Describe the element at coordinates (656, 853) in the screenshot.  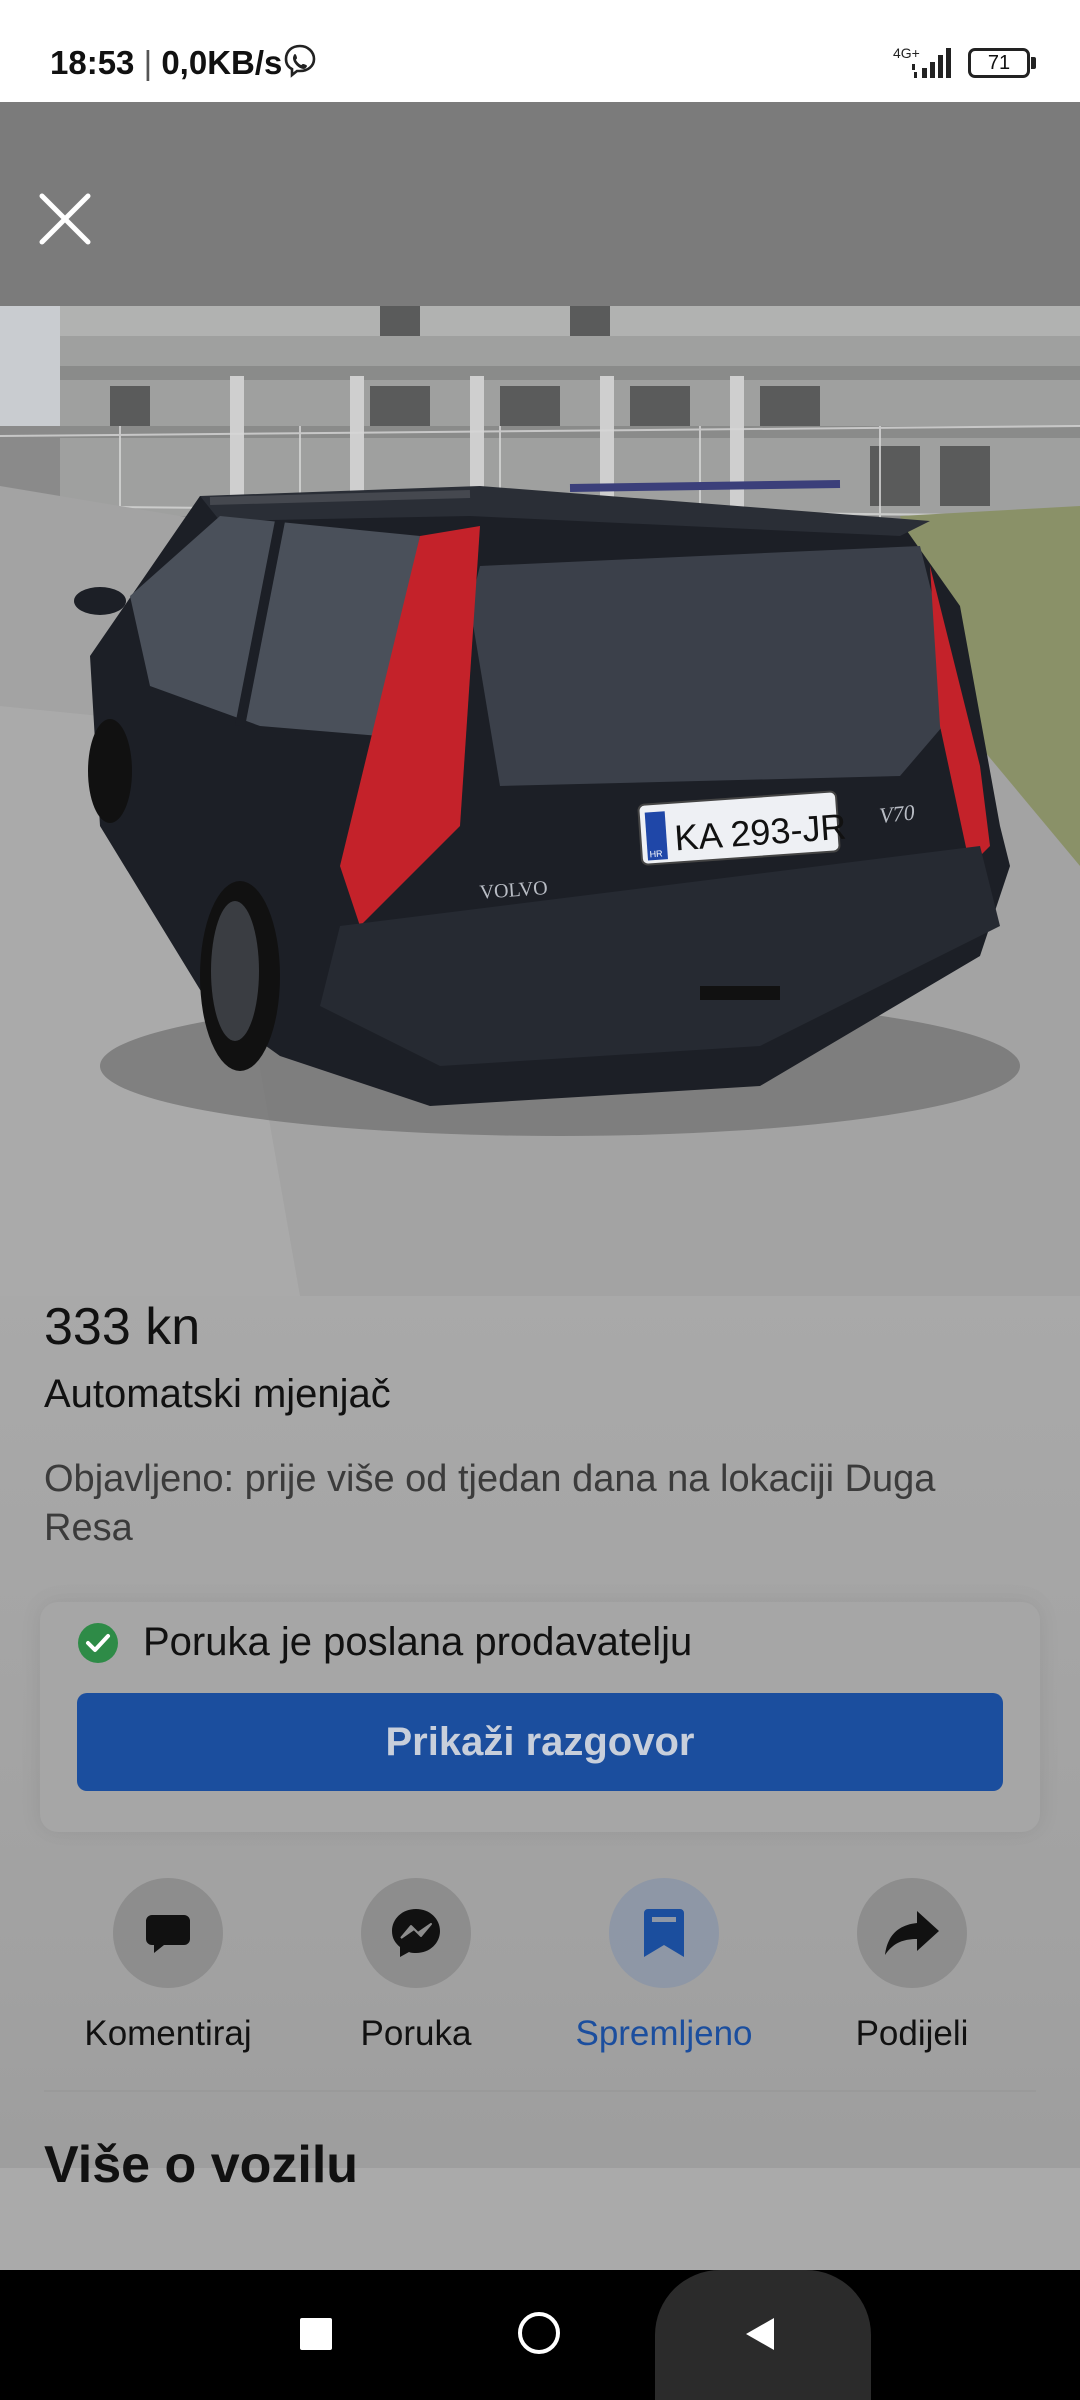
I see `plate-country: HR` at that location.